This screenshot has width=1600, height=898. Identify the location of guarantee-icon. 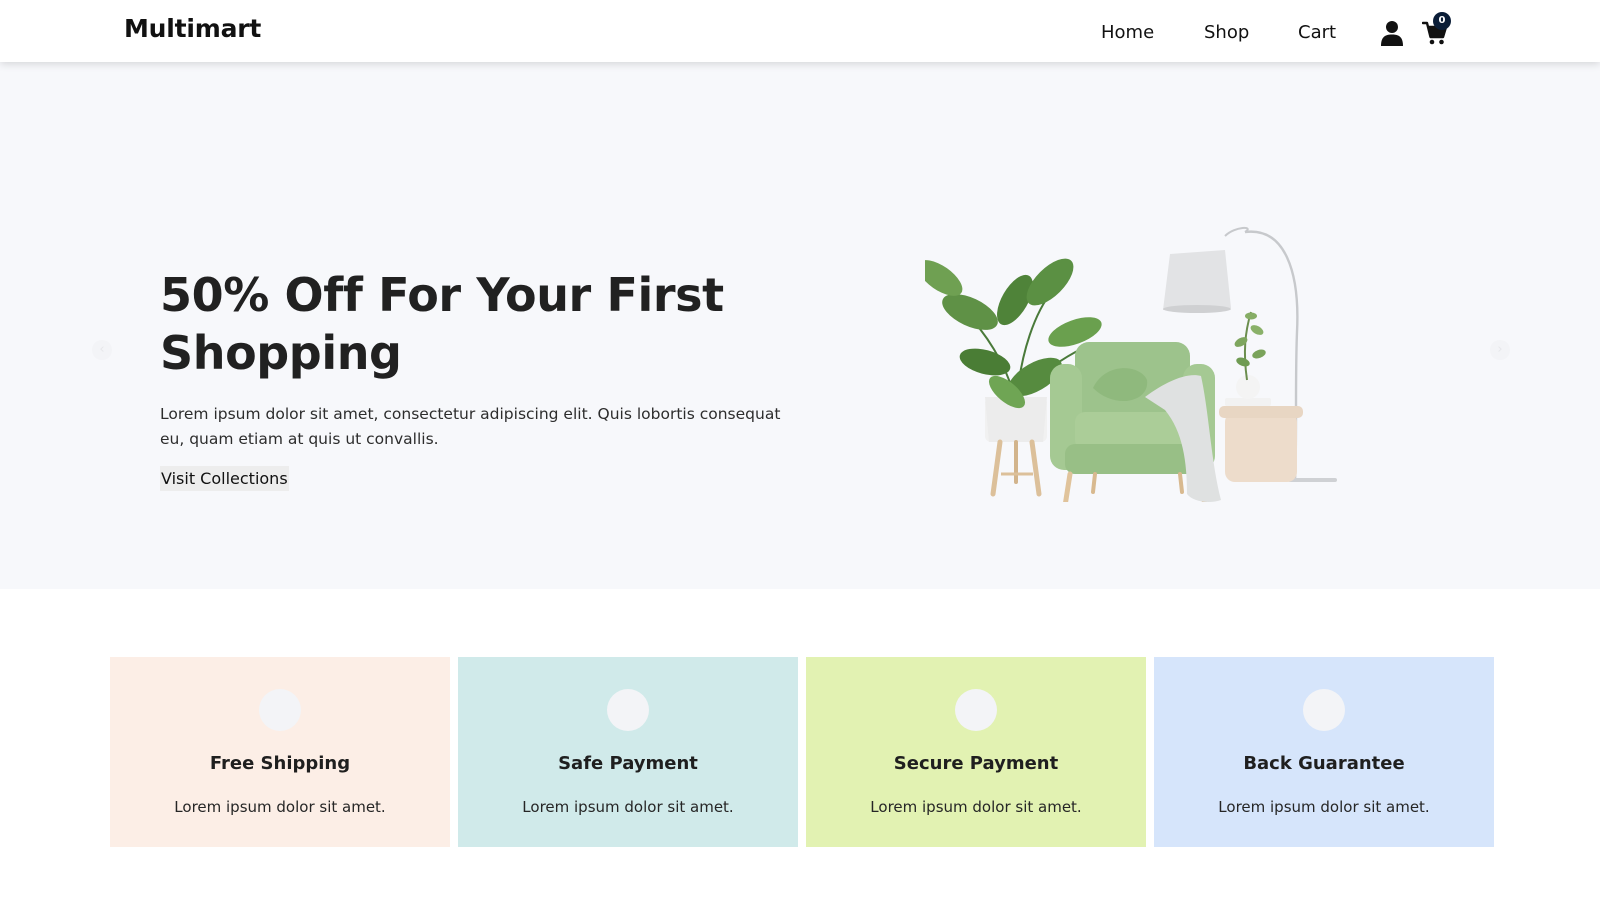
(1324, 710).